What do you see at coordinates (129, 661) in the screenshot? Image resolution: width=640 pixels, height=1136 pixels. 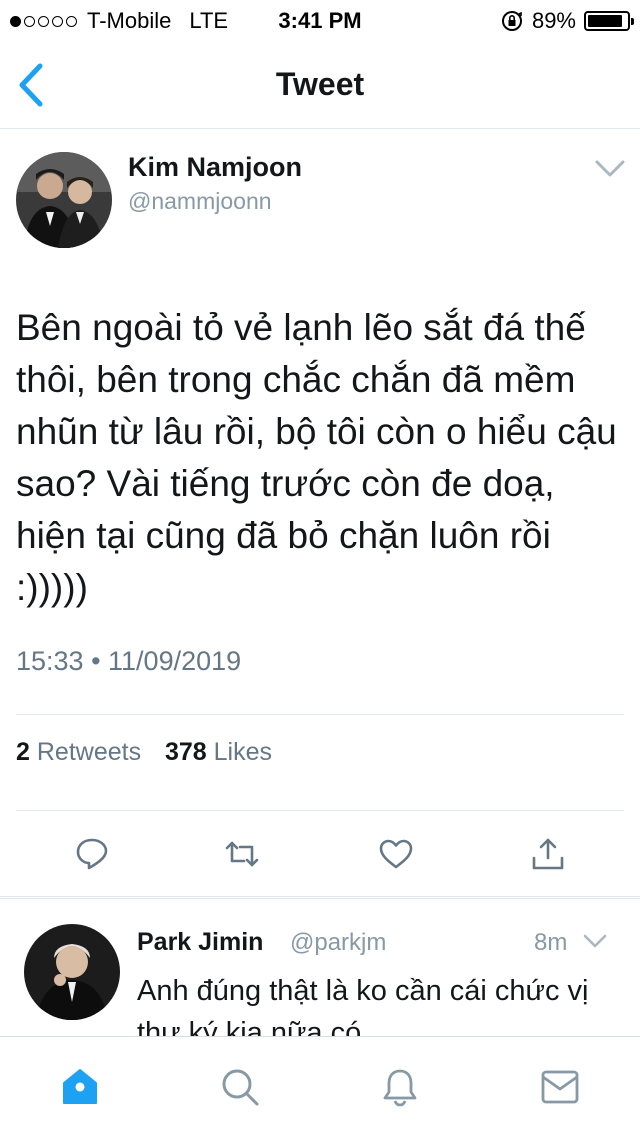 I see `tweet-timestamp: 15:33 • 11/09/2019` at bounding box center [129, 661].